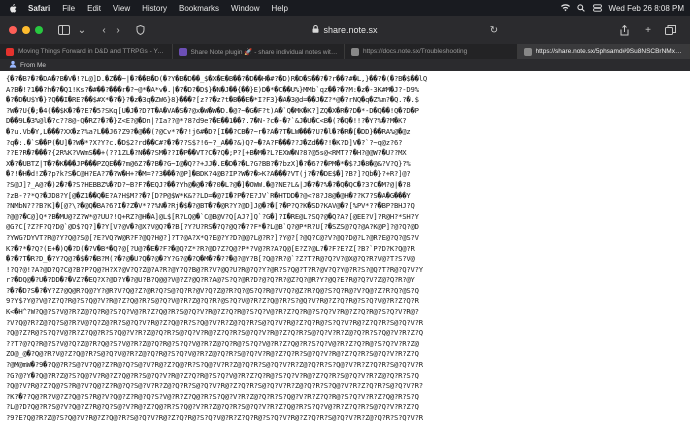 The image size is (690, 431). Describe the element at coordinates (245, 8) in the screenshot. I see `menu-window: Window` at that location.